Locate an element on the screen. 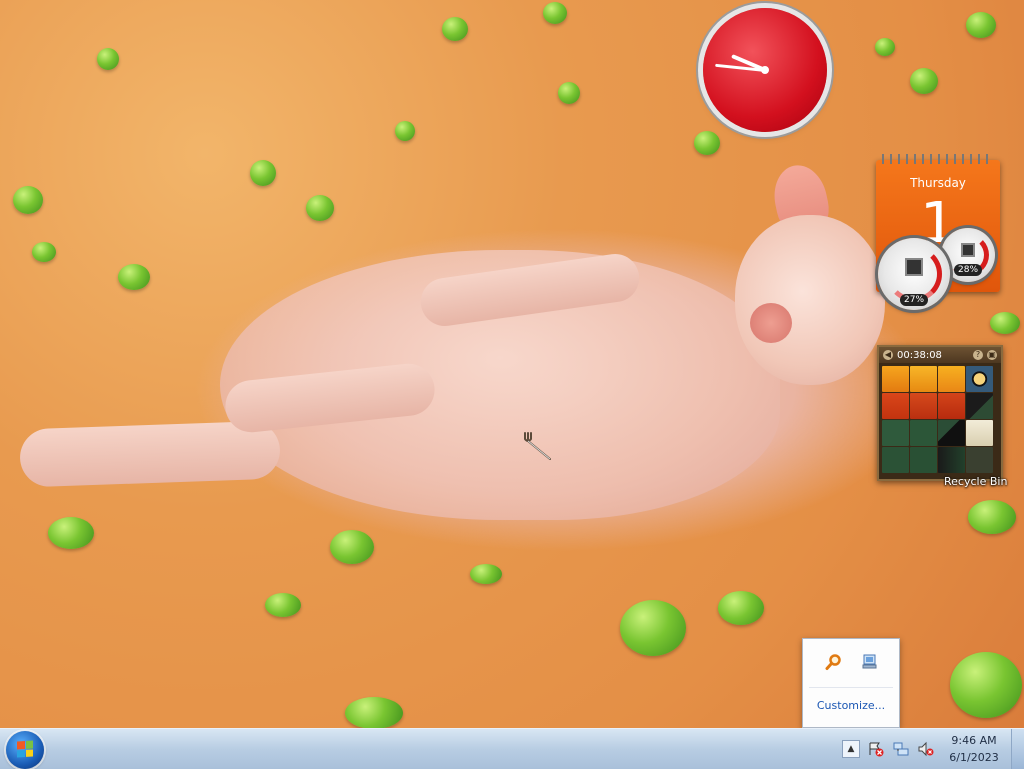 Image resolution: width=1024 pixels, height=769 pixels. calendar-rings is located at coordinates (938, 159).